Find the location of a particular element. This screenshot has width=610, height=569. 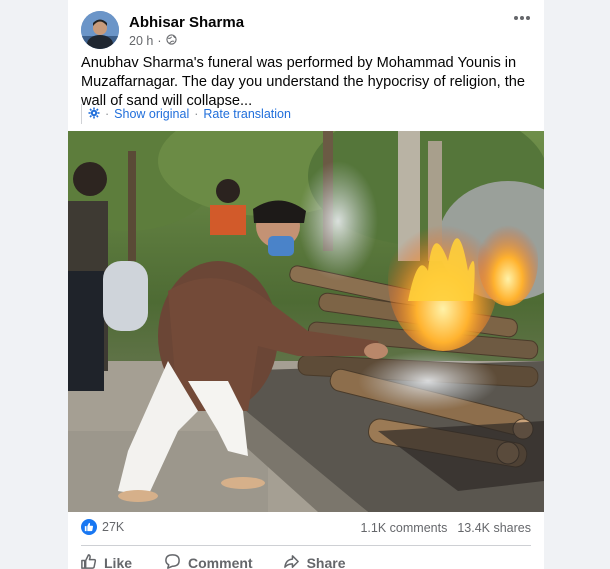

reaction-count: 27K is located at coordinates (113, 527).